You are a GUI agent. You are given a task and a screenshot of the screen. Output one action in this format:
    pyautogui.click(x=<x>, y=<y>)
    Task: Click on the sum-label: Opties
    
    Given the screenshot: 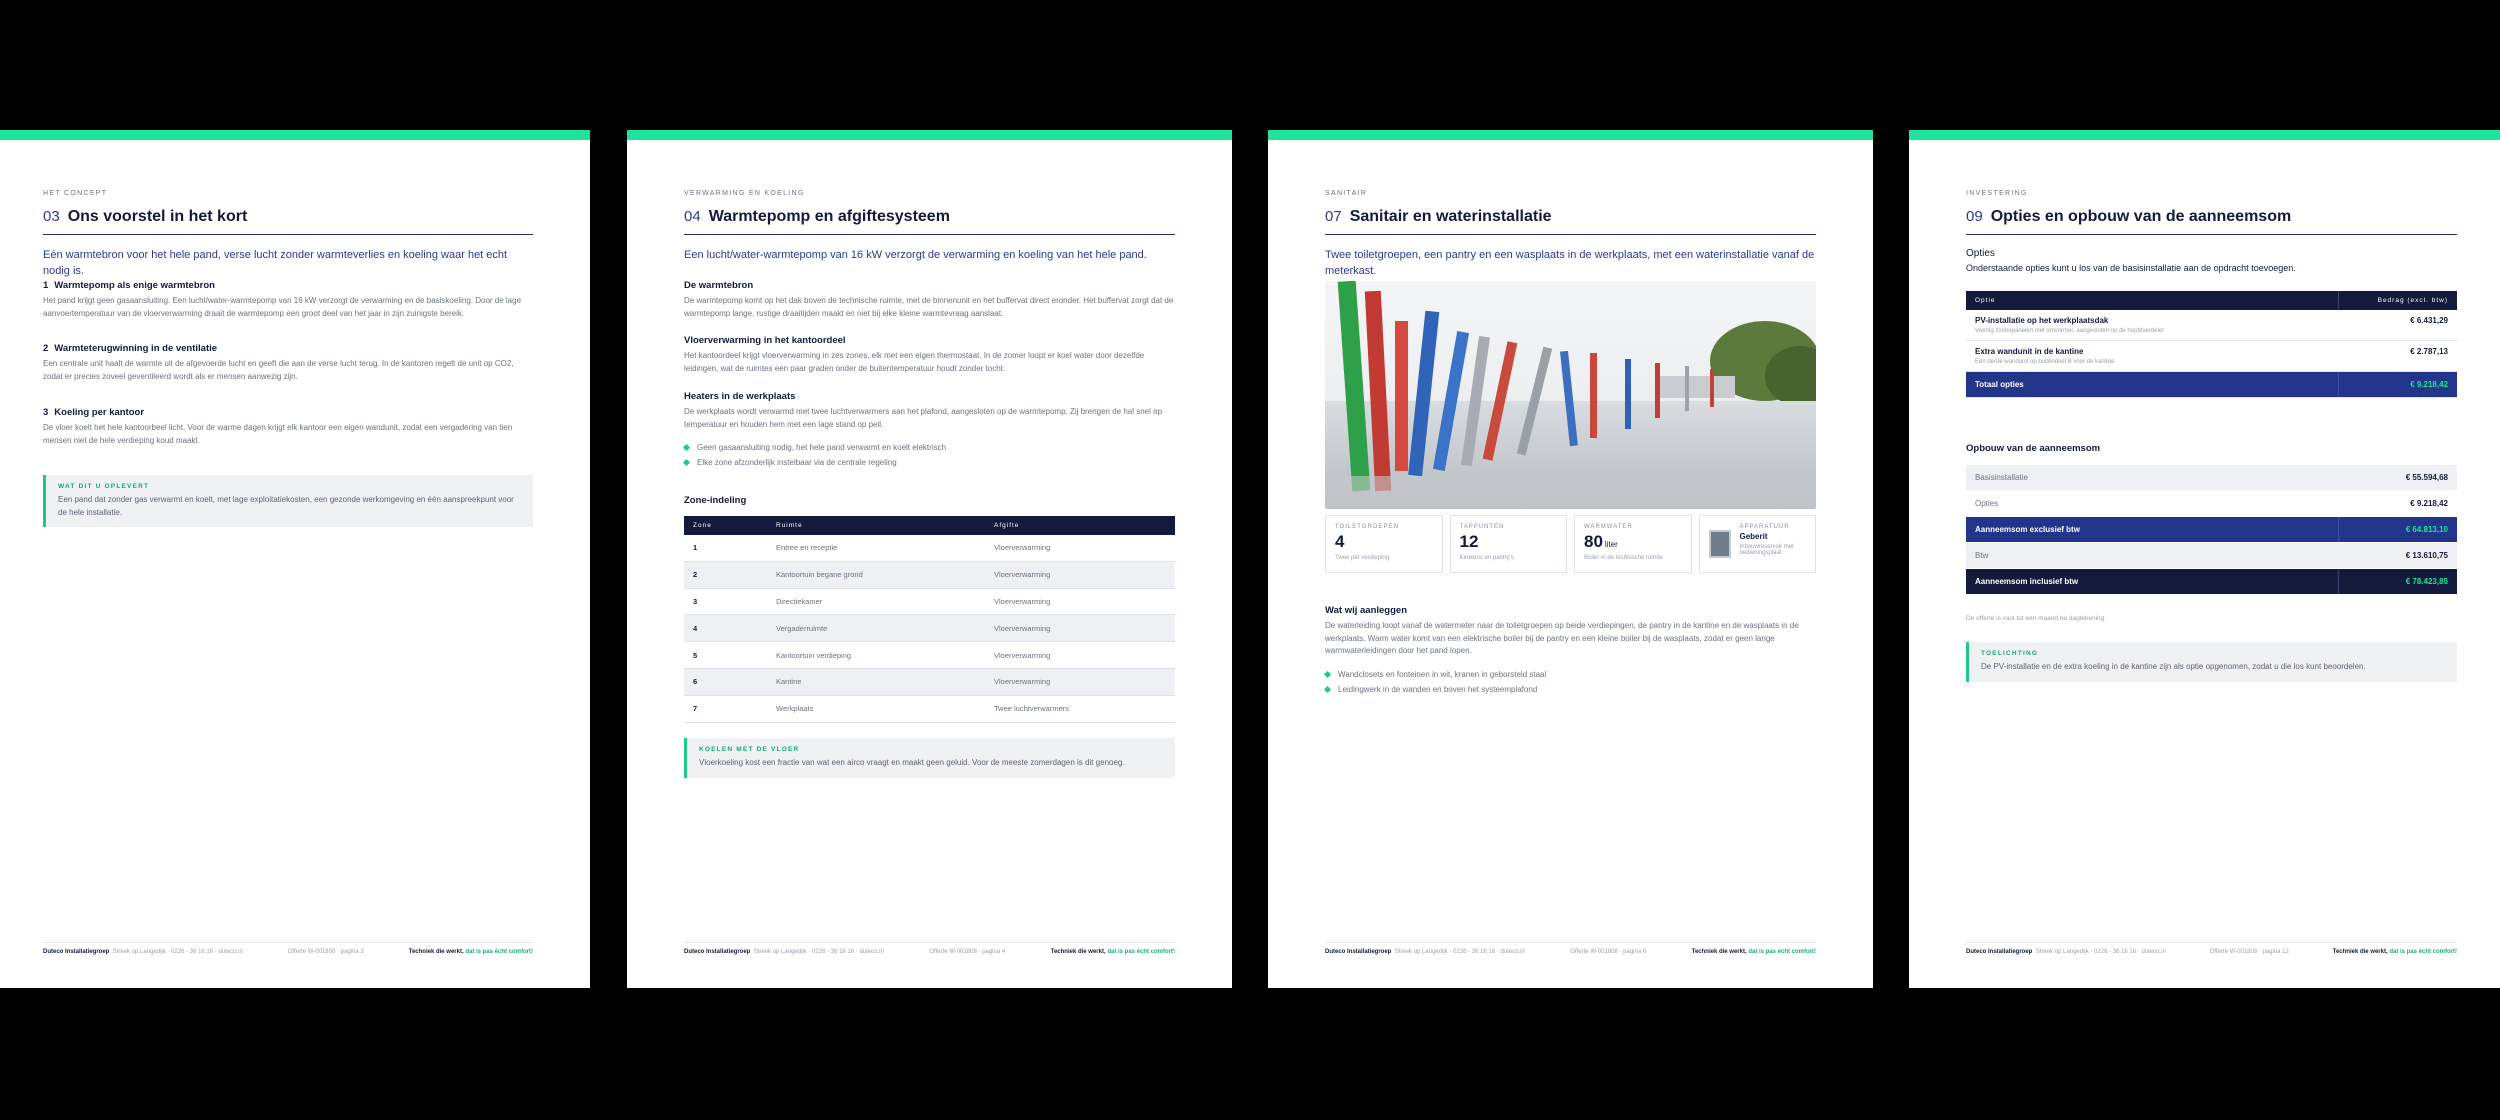 What is the action you would take?
    pyautogui.click(x=2152, y=503)
    